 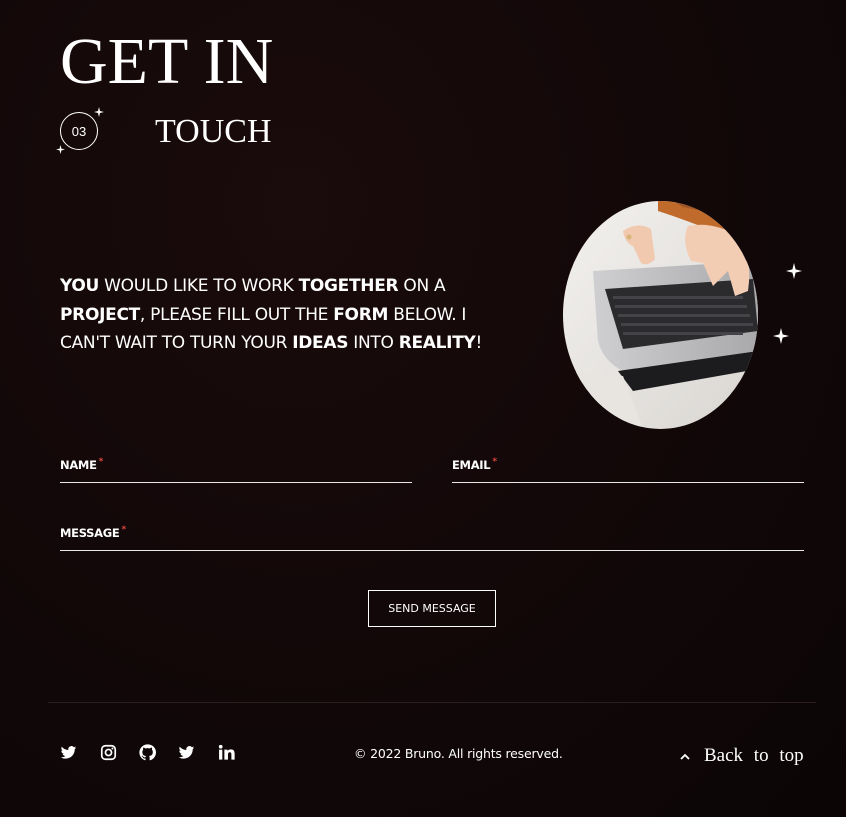 I want to click on name-field: NAME *, so click(x=236, y=469).